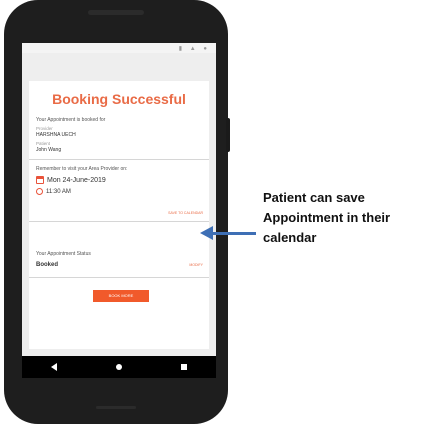 This screenshot has height=424, width=432. Describe the element at coordinates (40, 180) in the screenshot. I see `calendar-icon` at that location.